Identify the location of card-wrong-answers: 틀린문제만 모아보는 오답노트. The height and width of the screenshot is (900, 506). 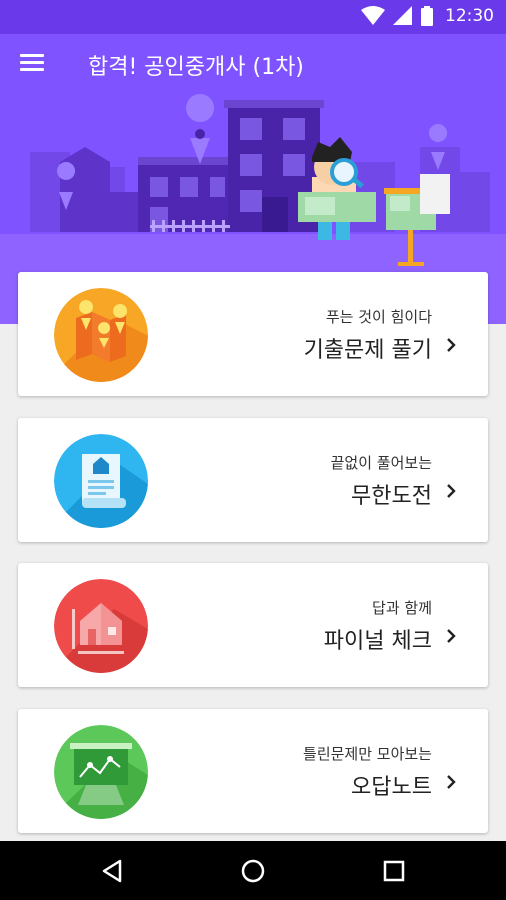
(253, 771).